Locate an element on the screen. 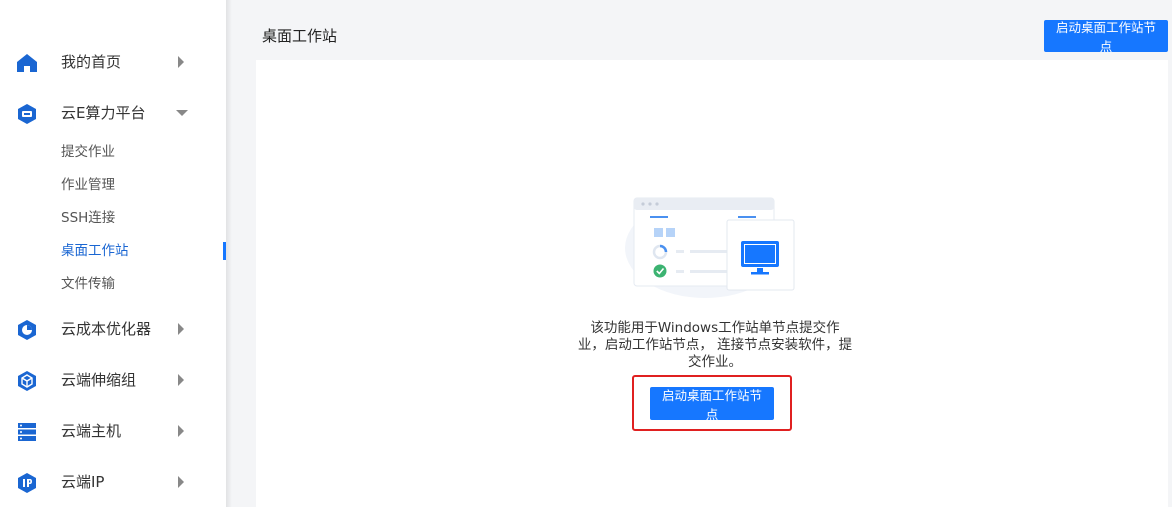 This screenshot has height=507, width=1172. sidebar-subitem-desktop-workstation: 桌面工作站 is located at coordinates (113, 251).